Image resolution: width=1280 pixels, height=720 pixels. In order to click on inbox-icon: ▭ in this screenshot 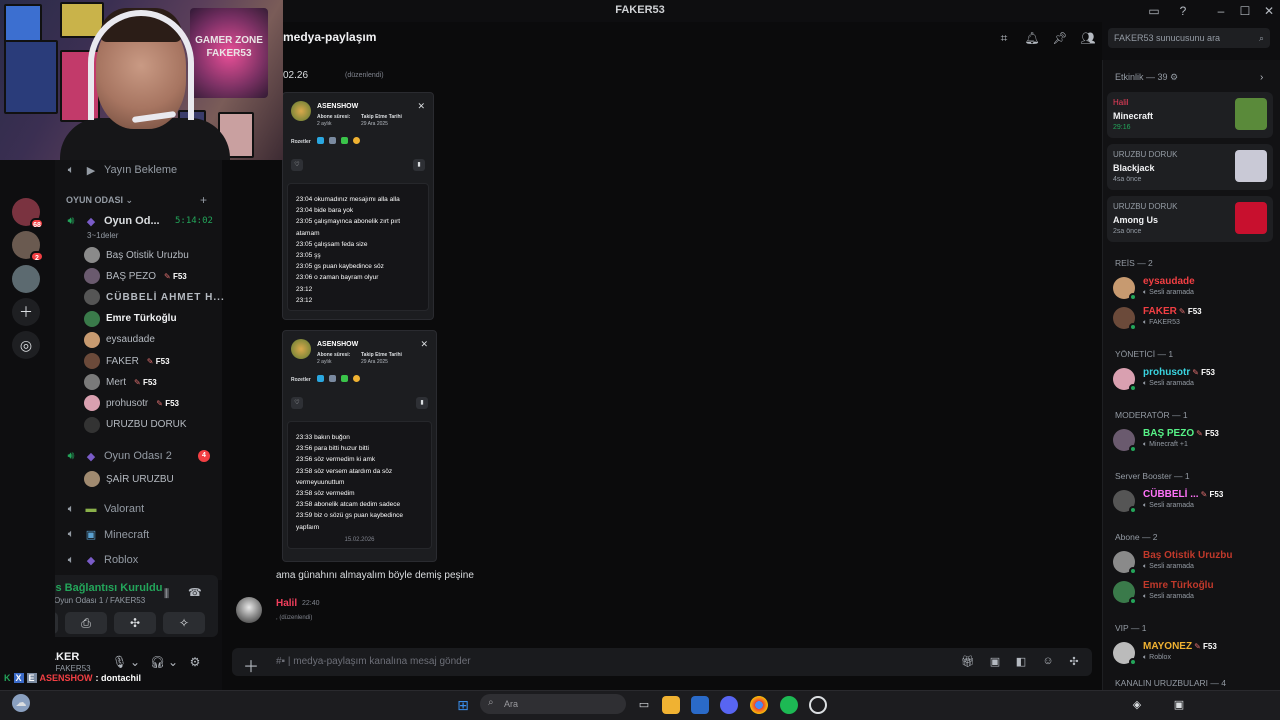, I will do `click(1154, 11)`.